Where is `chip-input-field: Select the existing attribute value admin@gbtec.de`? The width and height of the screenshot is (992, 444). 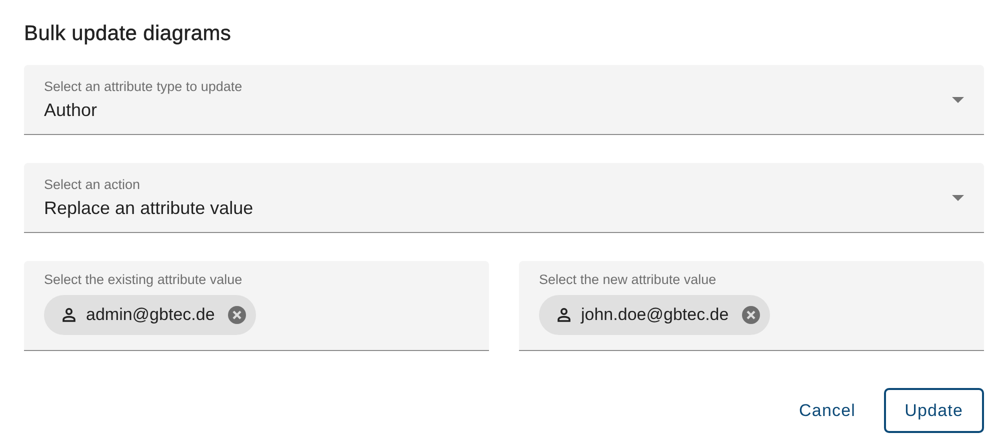
chip-input-field: Select the existing attribute value admin@gbtec.de is located at coordinates (256, 306).